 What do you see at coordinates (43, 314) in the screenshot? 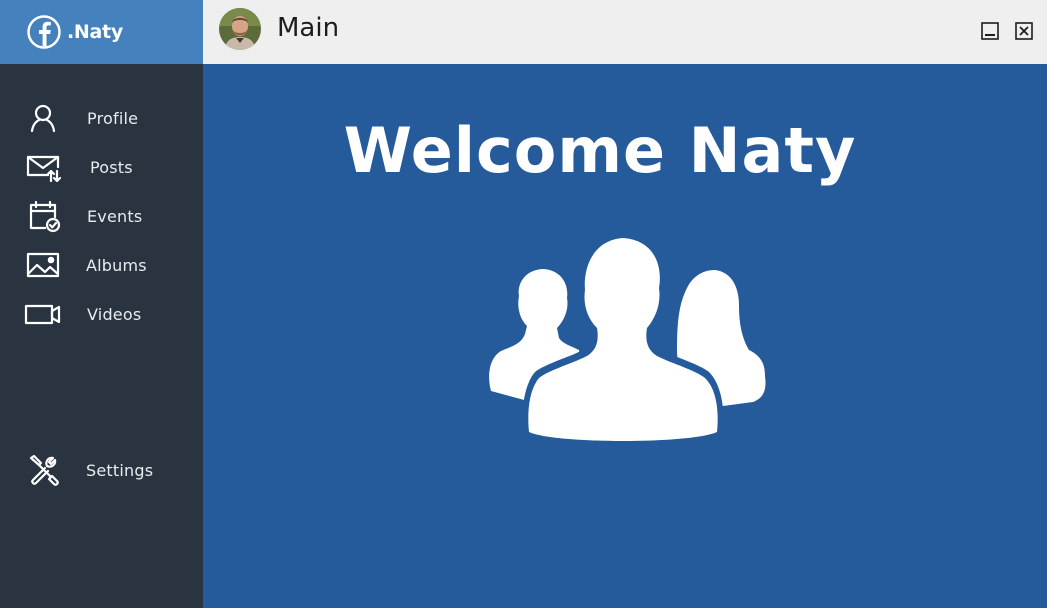
I see `video-icon` at bounding box center [43, 314].